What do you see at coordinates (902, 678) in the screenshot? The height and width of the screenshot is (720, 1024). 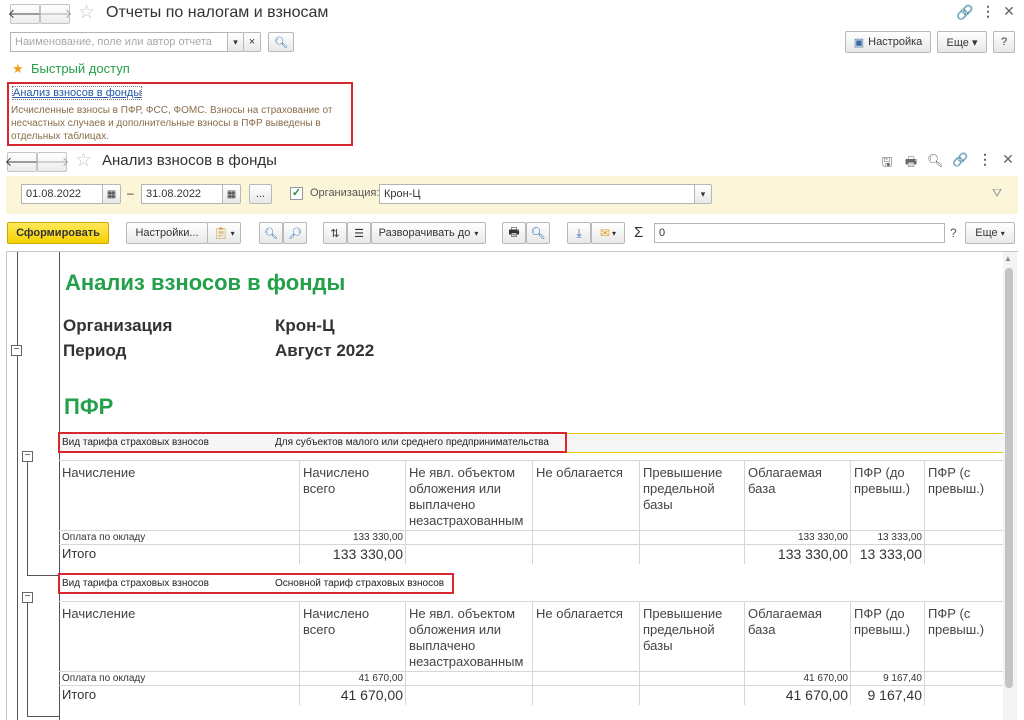 I see `row-pfr: 9 167,40` at bounding box center [902, 678].